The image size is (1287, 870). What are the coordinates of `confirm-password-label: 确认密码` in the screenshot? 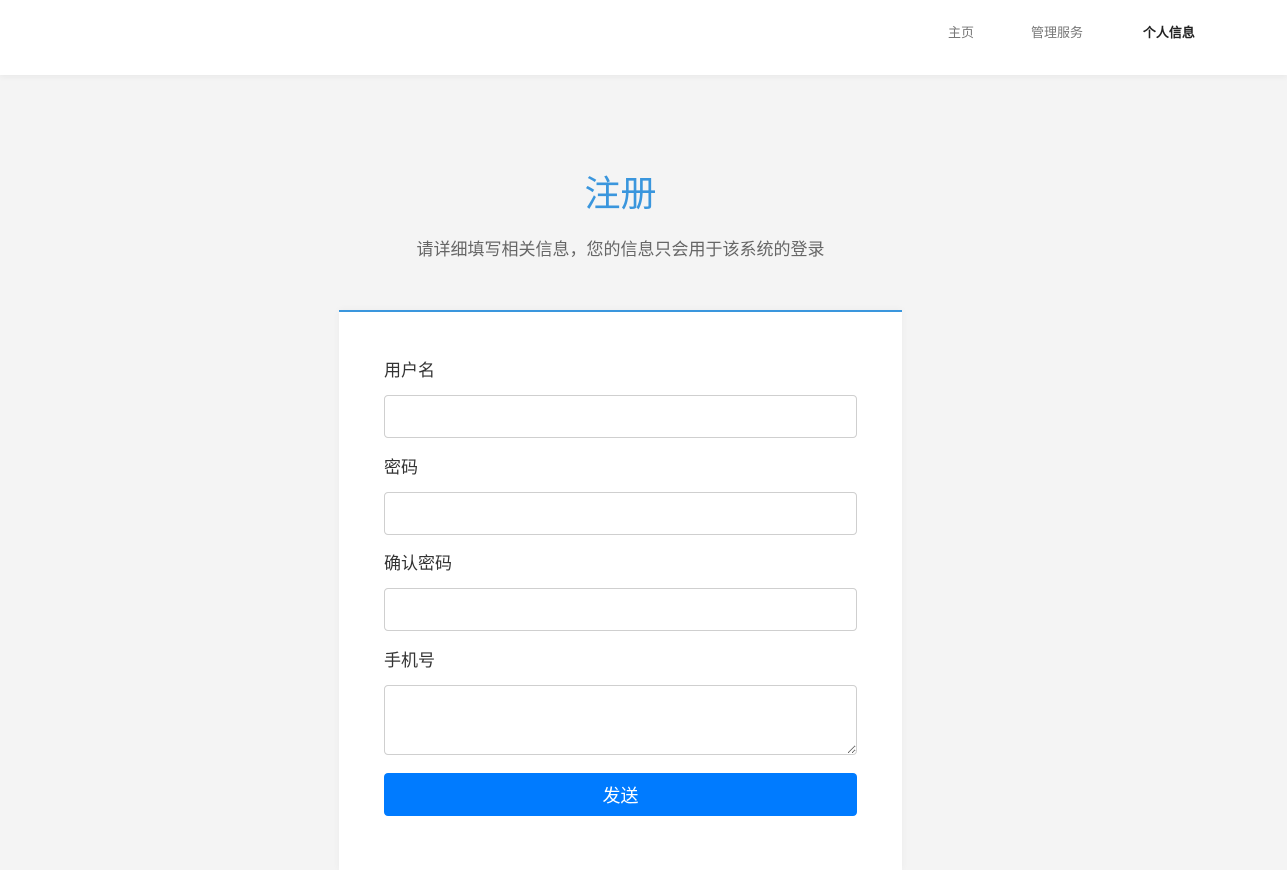 It's located at (418, 564).